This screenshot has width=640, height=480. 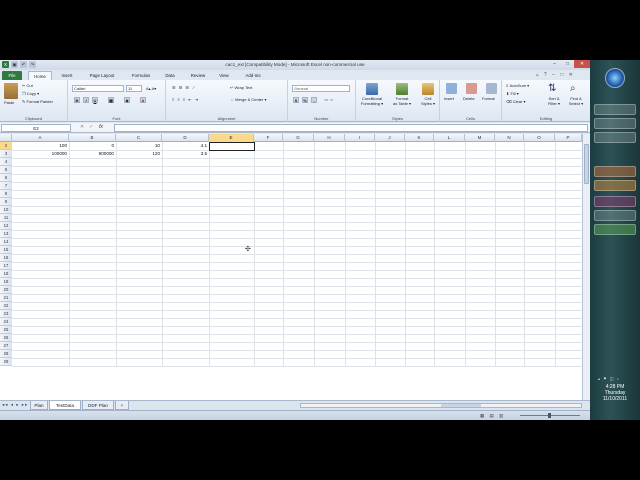 I want to click on paste-button: Paste, so click(x=9, y=102).